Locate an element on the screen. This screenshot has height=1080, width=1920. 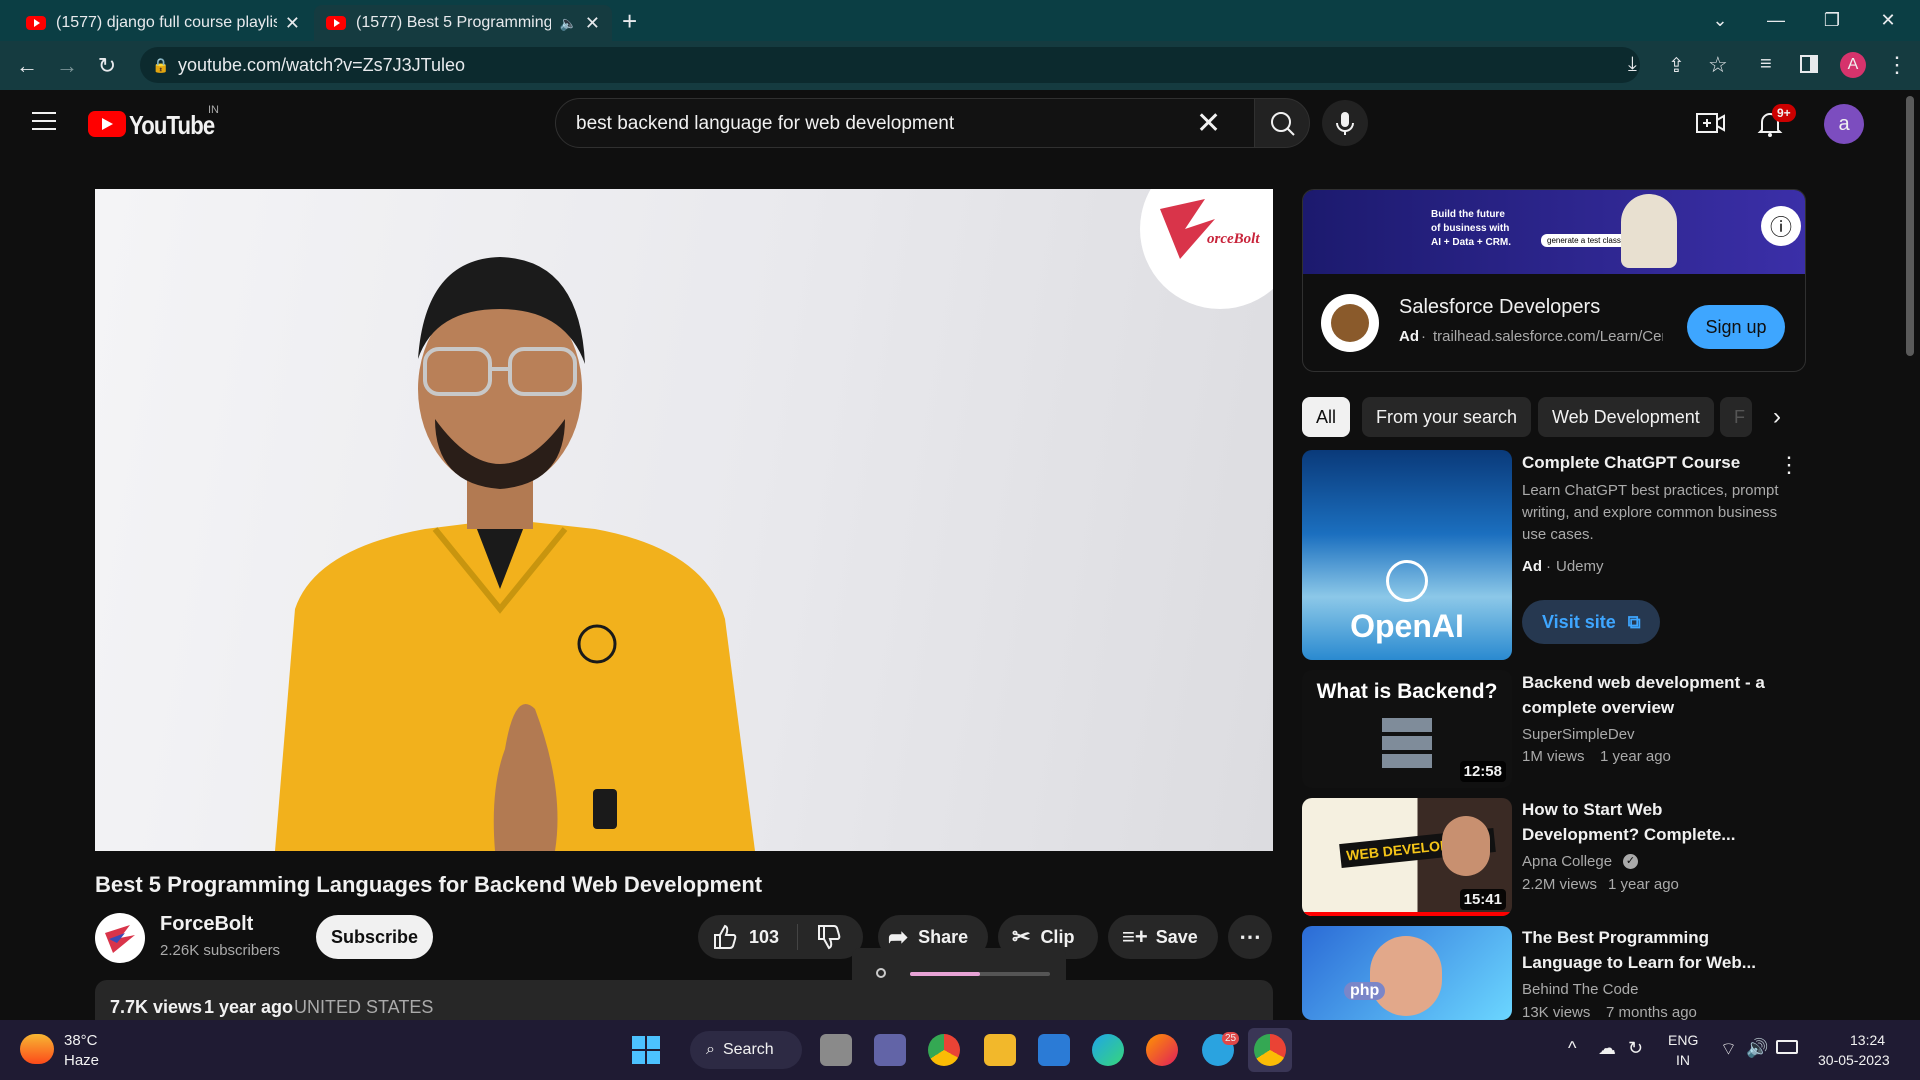
sync-icon: ↻ is located at coordinates (1635, 1048).